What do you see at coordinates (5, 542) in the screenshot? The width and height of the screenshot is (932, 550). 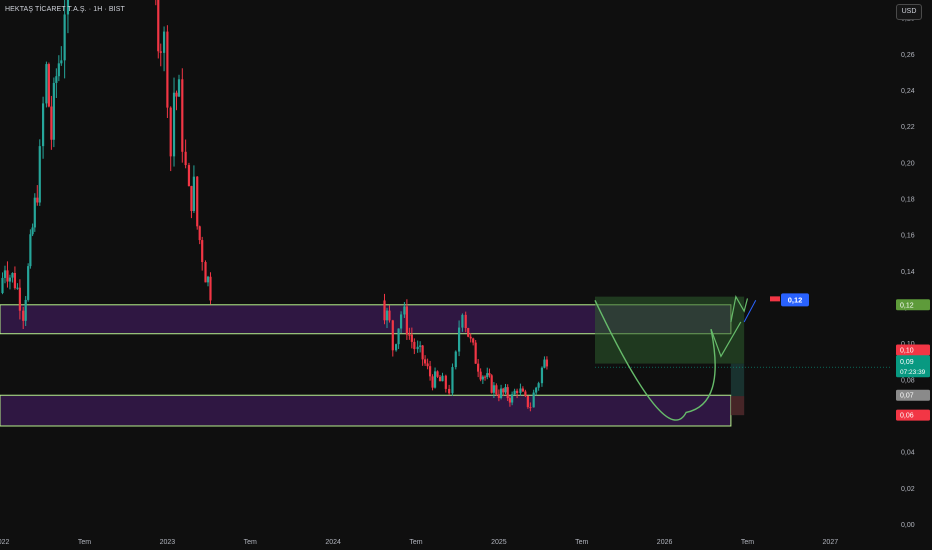 I see `x-tick-label: 2022` at bounding box center [5, 542].